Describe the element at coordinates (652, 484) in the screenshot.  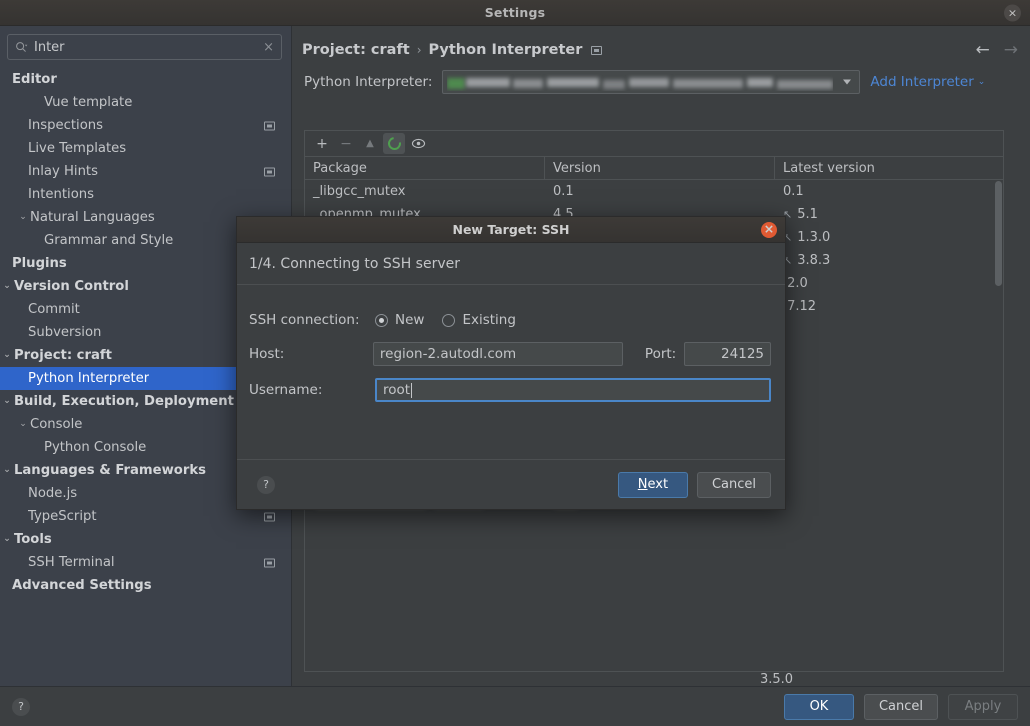
I see `next-button: Next` at that location.